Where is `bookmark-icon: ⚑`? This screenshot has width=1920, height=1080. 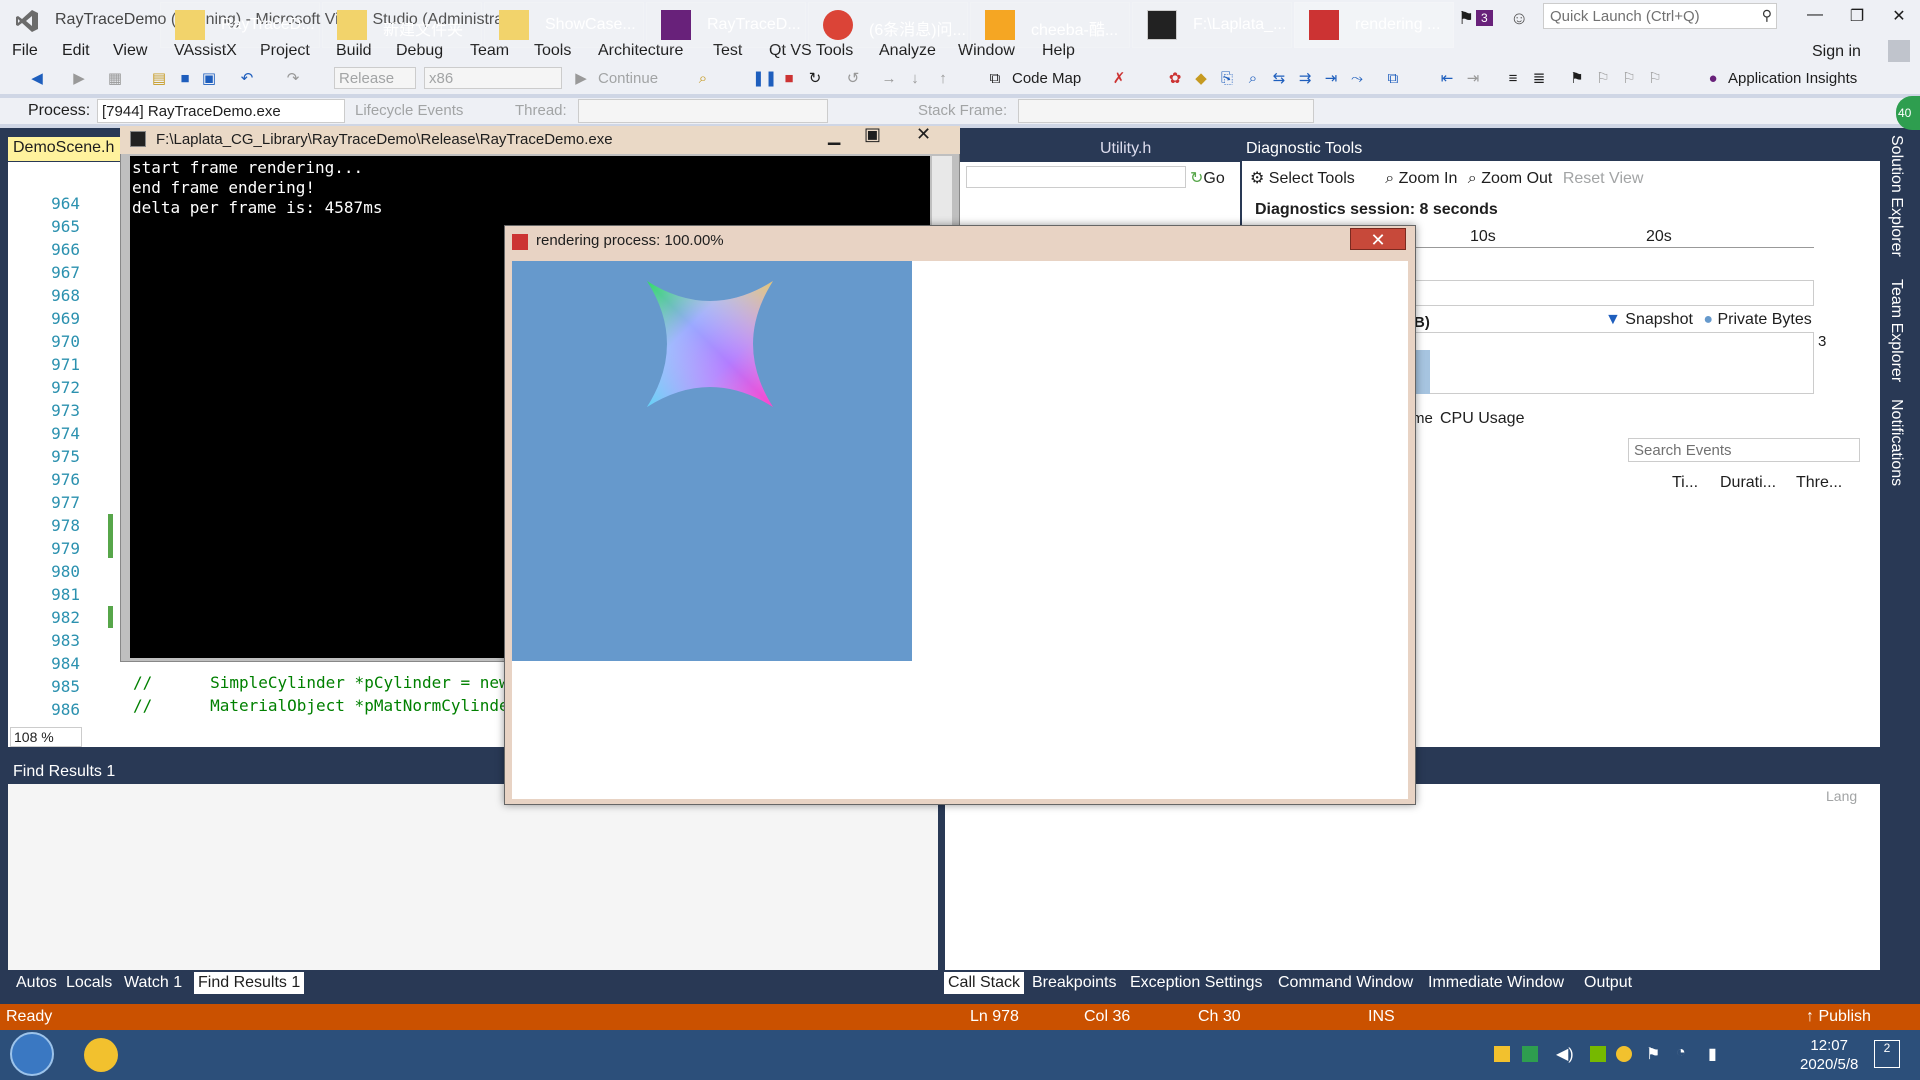
bookmark-icon: ⚑ is located at coordinates (1577, 79).